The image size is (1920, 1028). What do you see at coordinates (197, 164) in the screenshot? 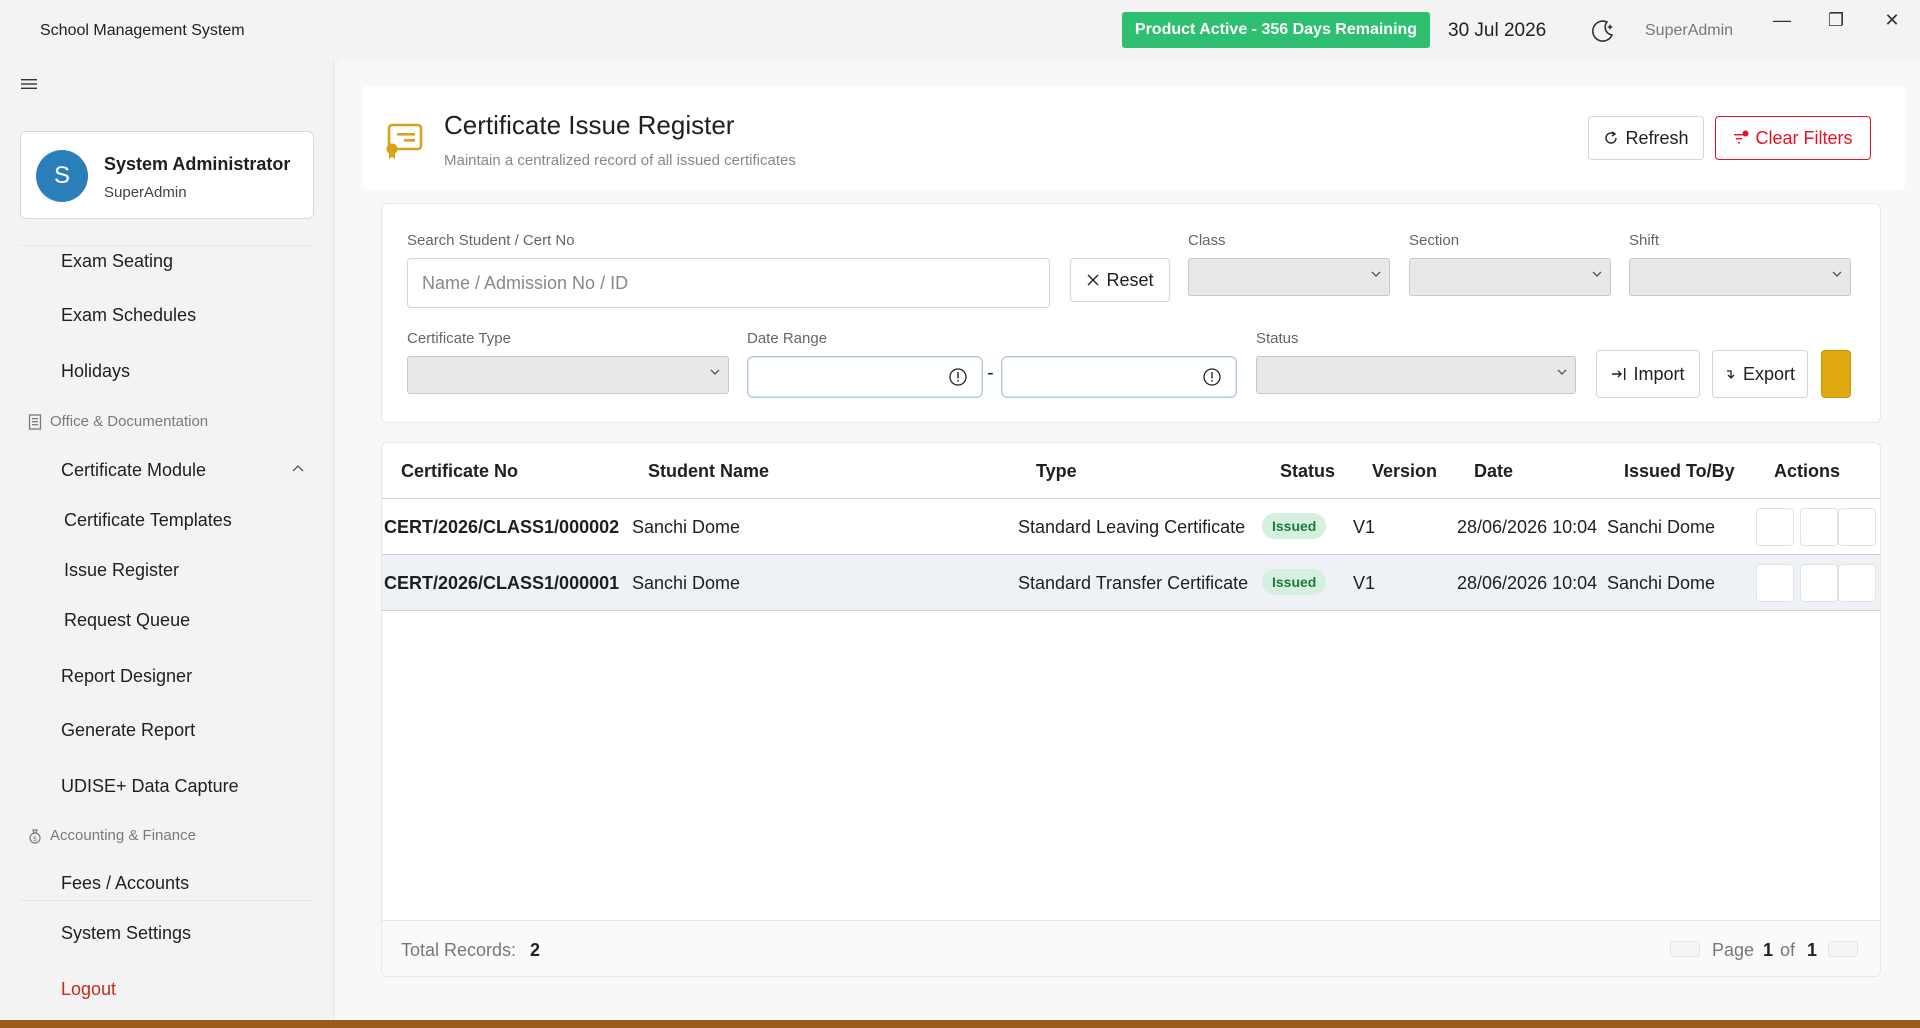
I see `profile-name: System Administrator` at bounding box center [197, 164].